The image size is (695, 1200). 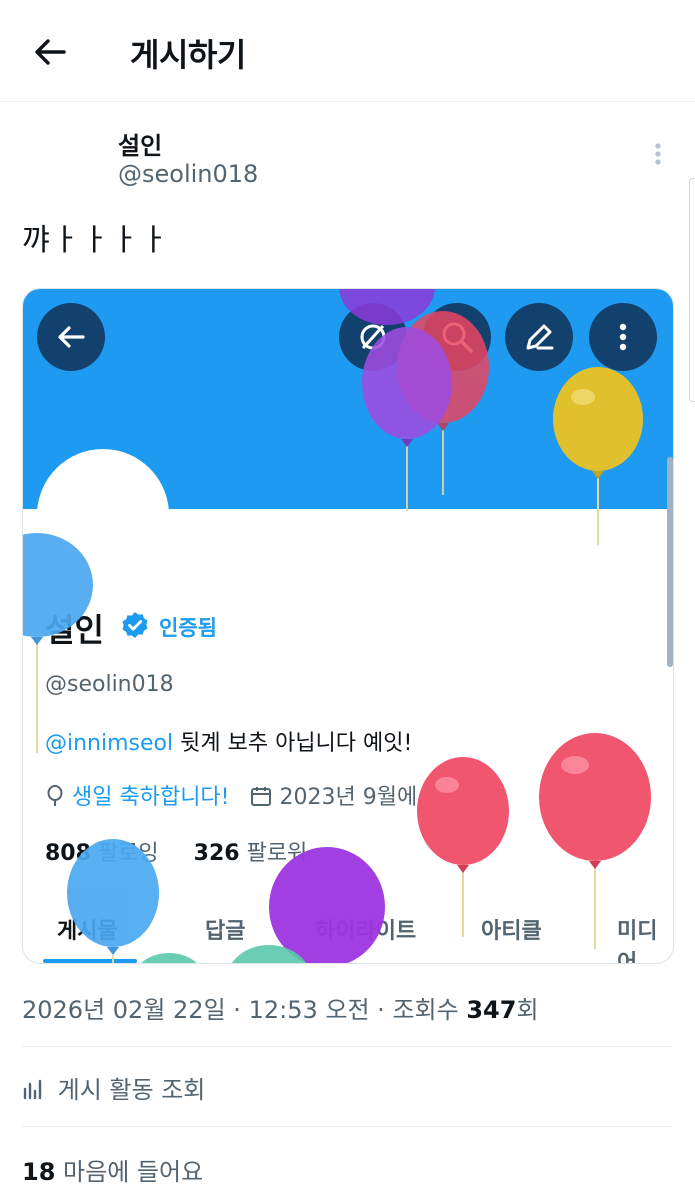 I want to click on following-count: 808, so click(x=68, y=853).